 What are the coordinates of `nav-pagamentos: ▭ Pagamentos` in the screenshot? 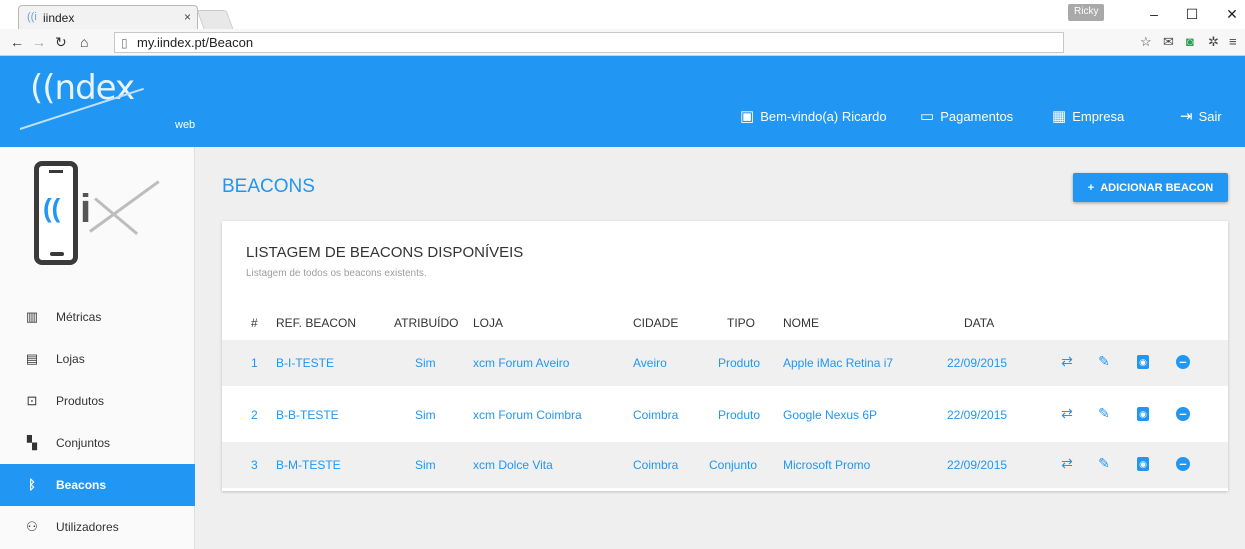 It's located at (966, 116).